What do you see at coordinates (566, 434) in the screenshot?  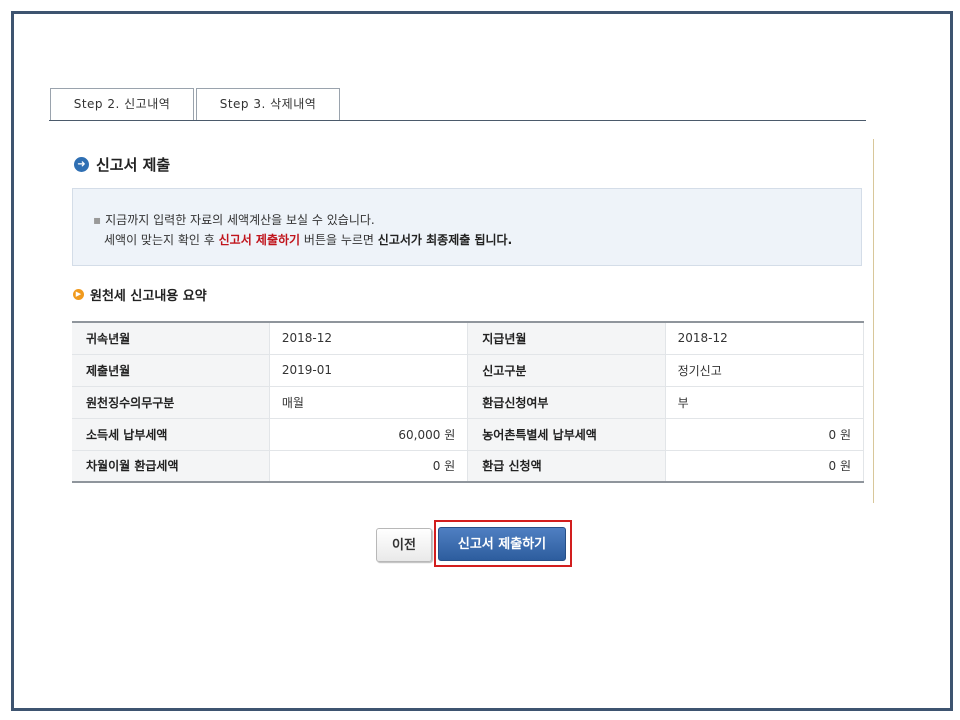 I see `row-label: 농어촌특별세 납부세액` at bounding box center [566, 434].